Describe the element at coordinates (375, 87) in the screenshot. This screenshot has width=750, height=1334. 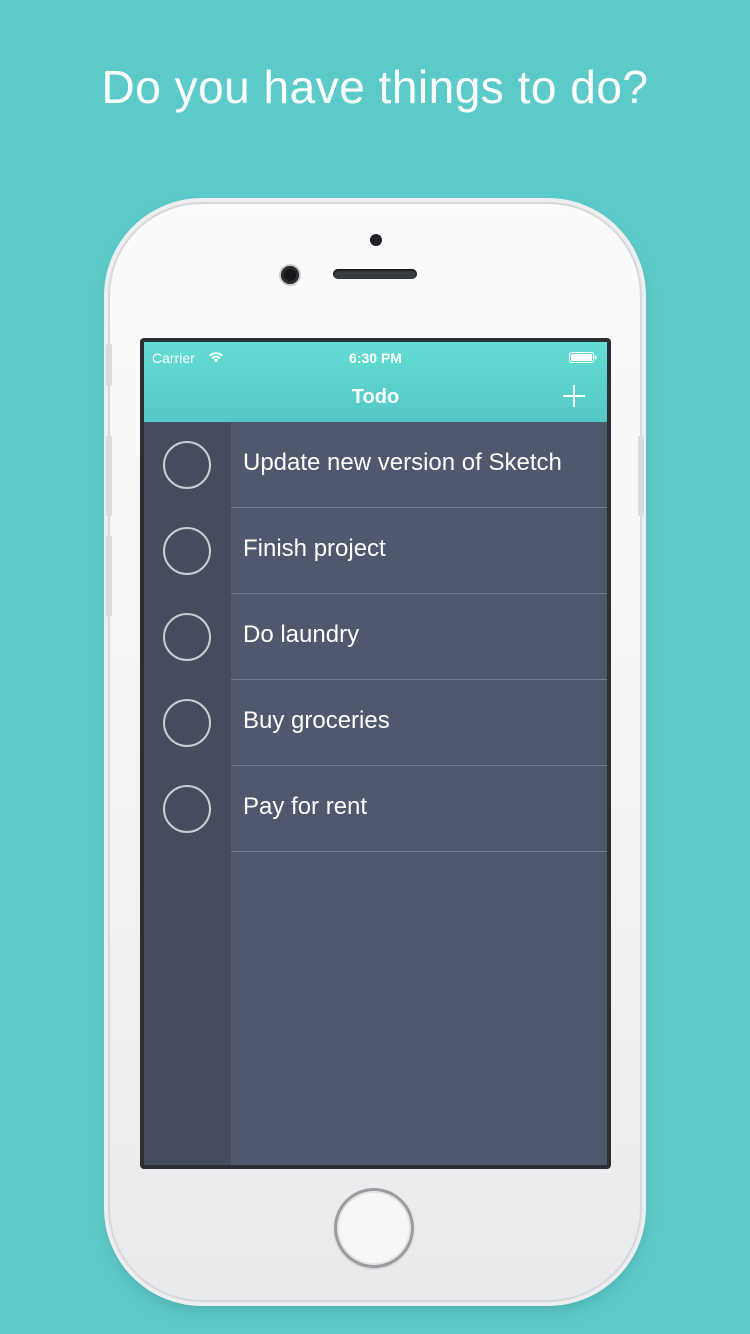
I see `headline: Do you have things to do?` at that location.